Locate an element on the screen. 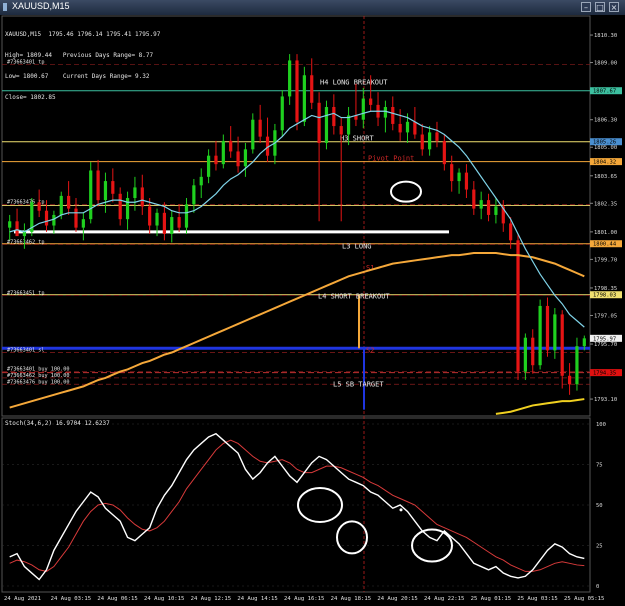  time-axis-label: 25 Aug 03:15 is located at coordinates (537, 599).